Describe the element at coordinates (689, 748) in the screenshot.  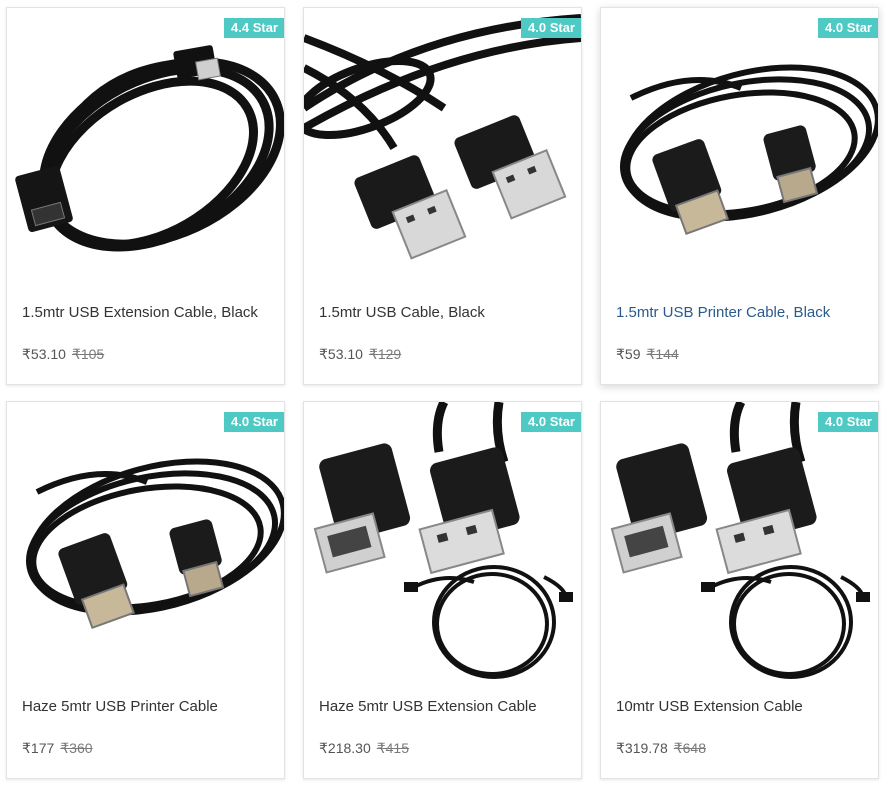
I see `original-price: ₹648` at that location.